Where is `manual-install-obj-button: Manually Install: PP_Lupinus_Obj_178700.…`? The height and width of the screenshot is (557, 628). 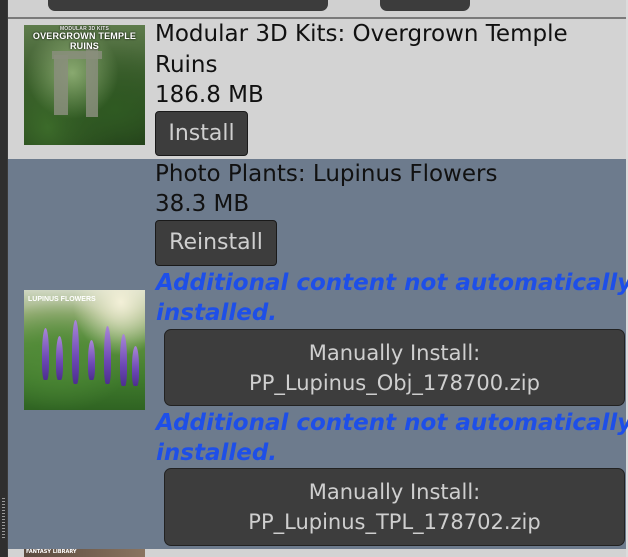 manual-install-obj-button: Manually Install: PP_Lupinus_Obj_178700.… is located at coordinates (394, 367).